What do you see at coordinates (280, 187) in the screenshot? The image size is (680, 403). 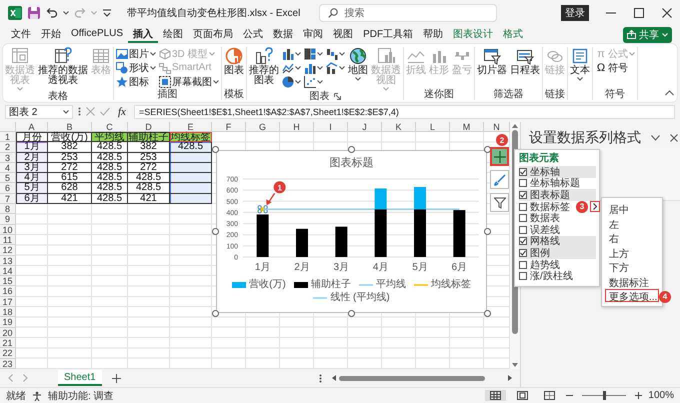 I see `number-badge: 1` at bounding box center [280, 187].